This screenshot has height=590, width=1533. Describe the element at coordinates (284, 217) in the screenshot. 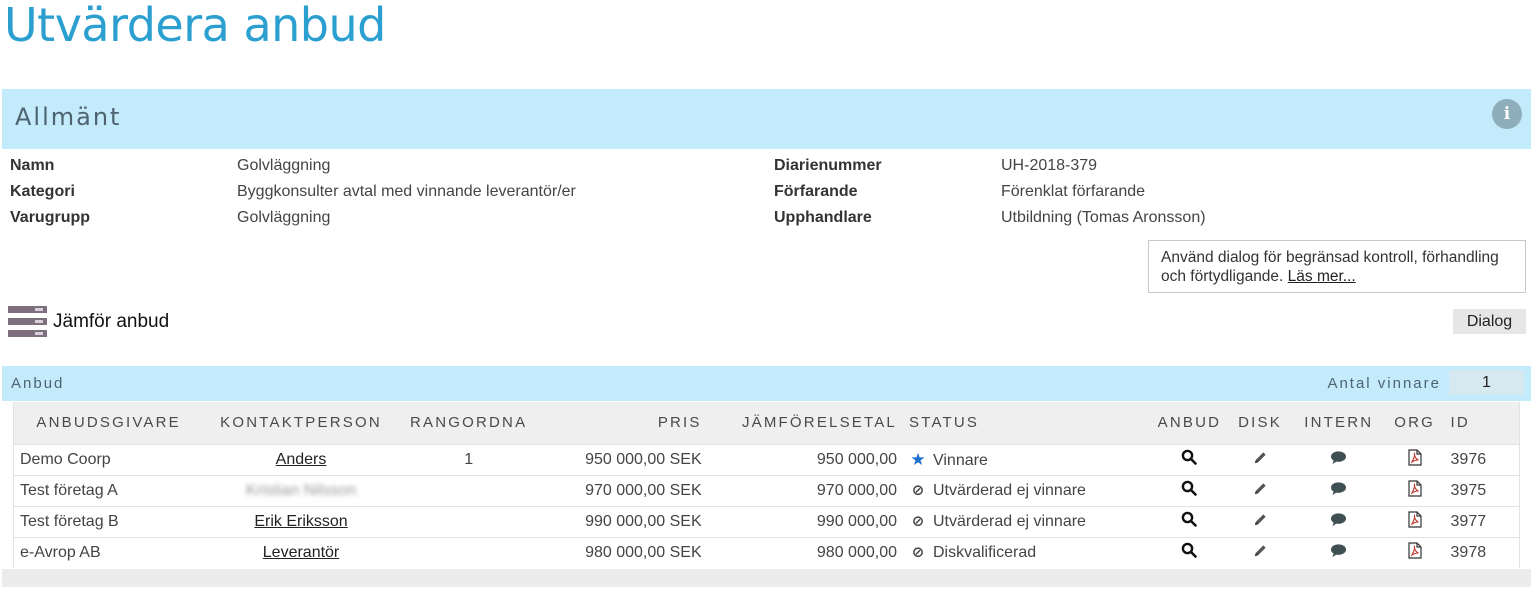

I see `field-value-varugrupp: Golvläggning` at that location.